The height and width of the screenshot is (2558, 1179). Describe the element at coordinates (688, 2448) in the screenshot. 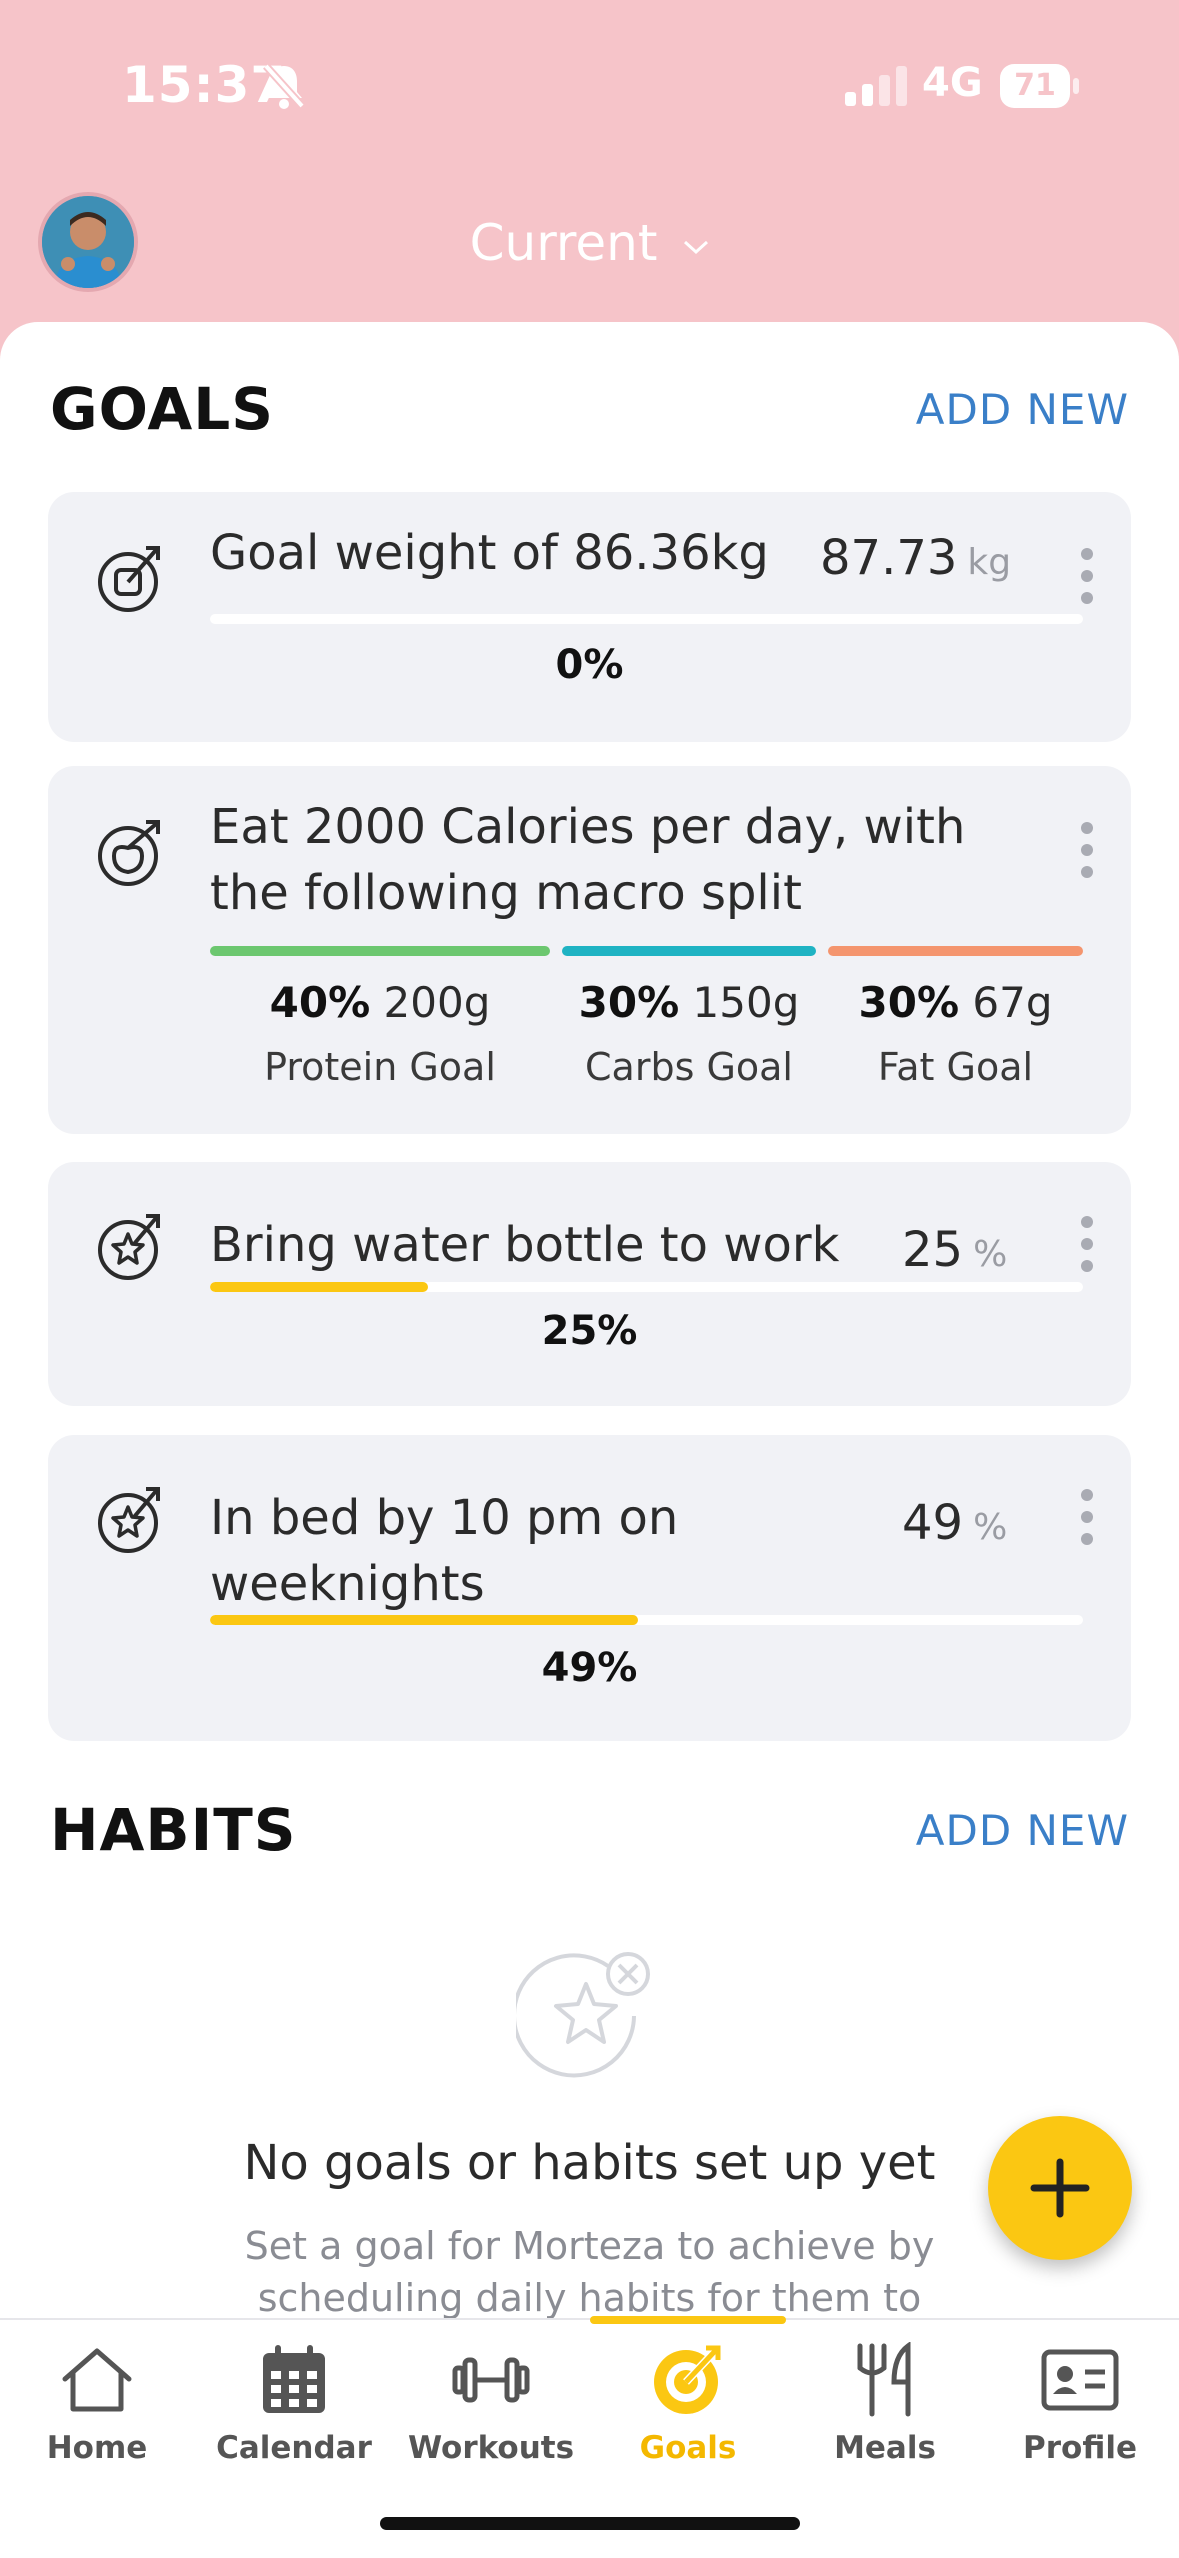

I see `tab-label: Goals` at that location.